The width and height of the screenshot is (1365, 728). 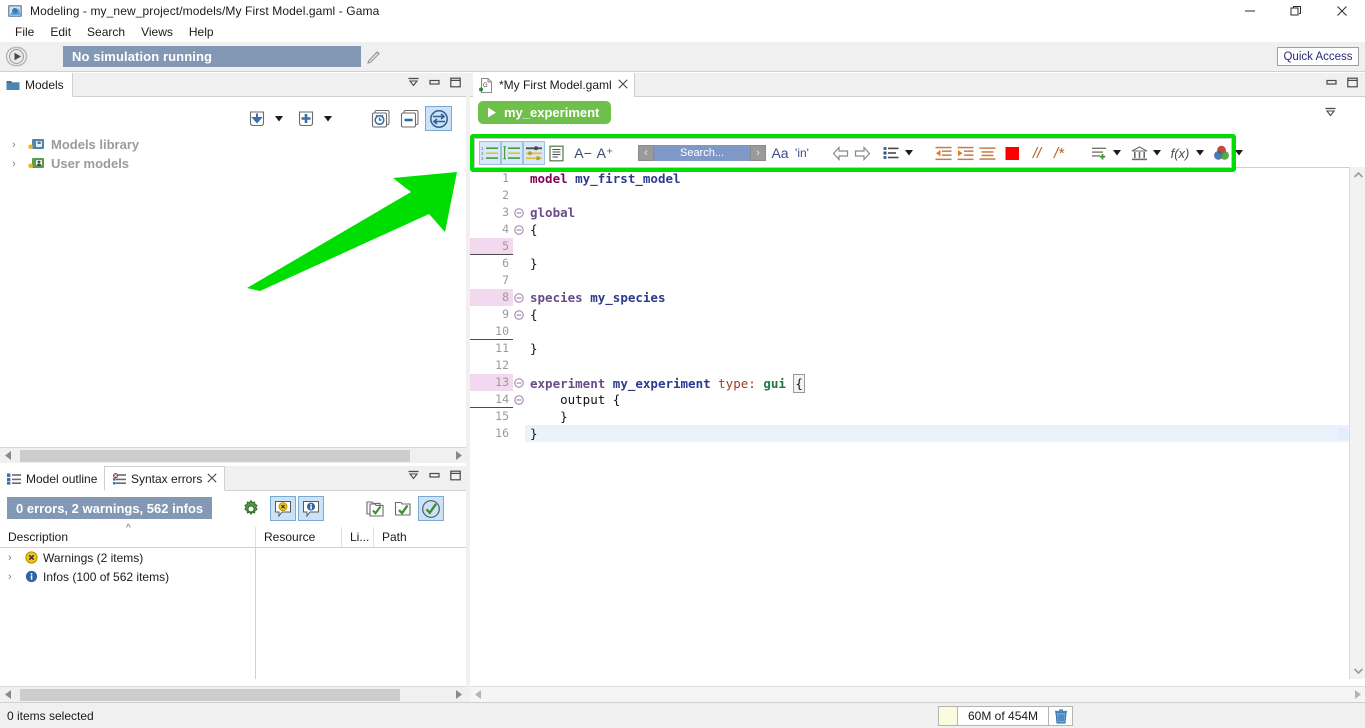 What do you see at coordinates (583, 153) in the screenshot?
I see `font-decrease-icon: A−` at bounding box center [583, 153].